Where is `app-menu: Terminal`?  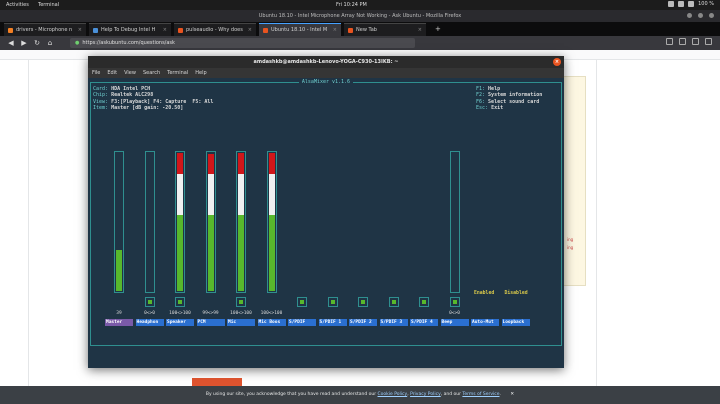
app-menu: Terminal is located at coordinates (48, 5).